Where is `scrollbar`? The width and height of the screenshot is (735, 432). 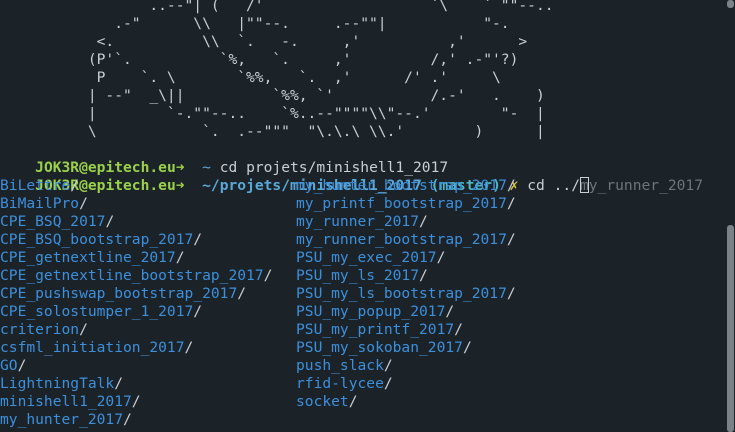 scrollbar is located at coordinates (730, 216).